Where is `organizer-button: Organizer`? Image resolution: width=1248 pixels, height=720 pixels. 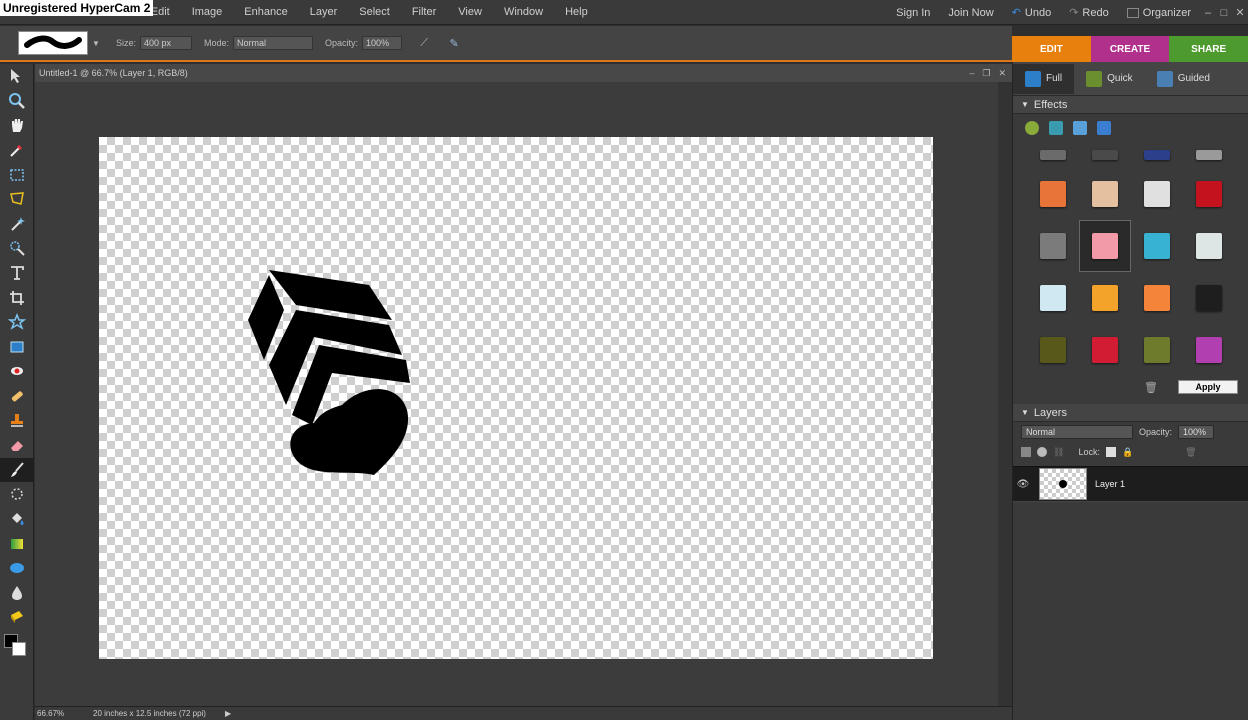
organizer-button: Organizer is located at coordinates (1159, 13).